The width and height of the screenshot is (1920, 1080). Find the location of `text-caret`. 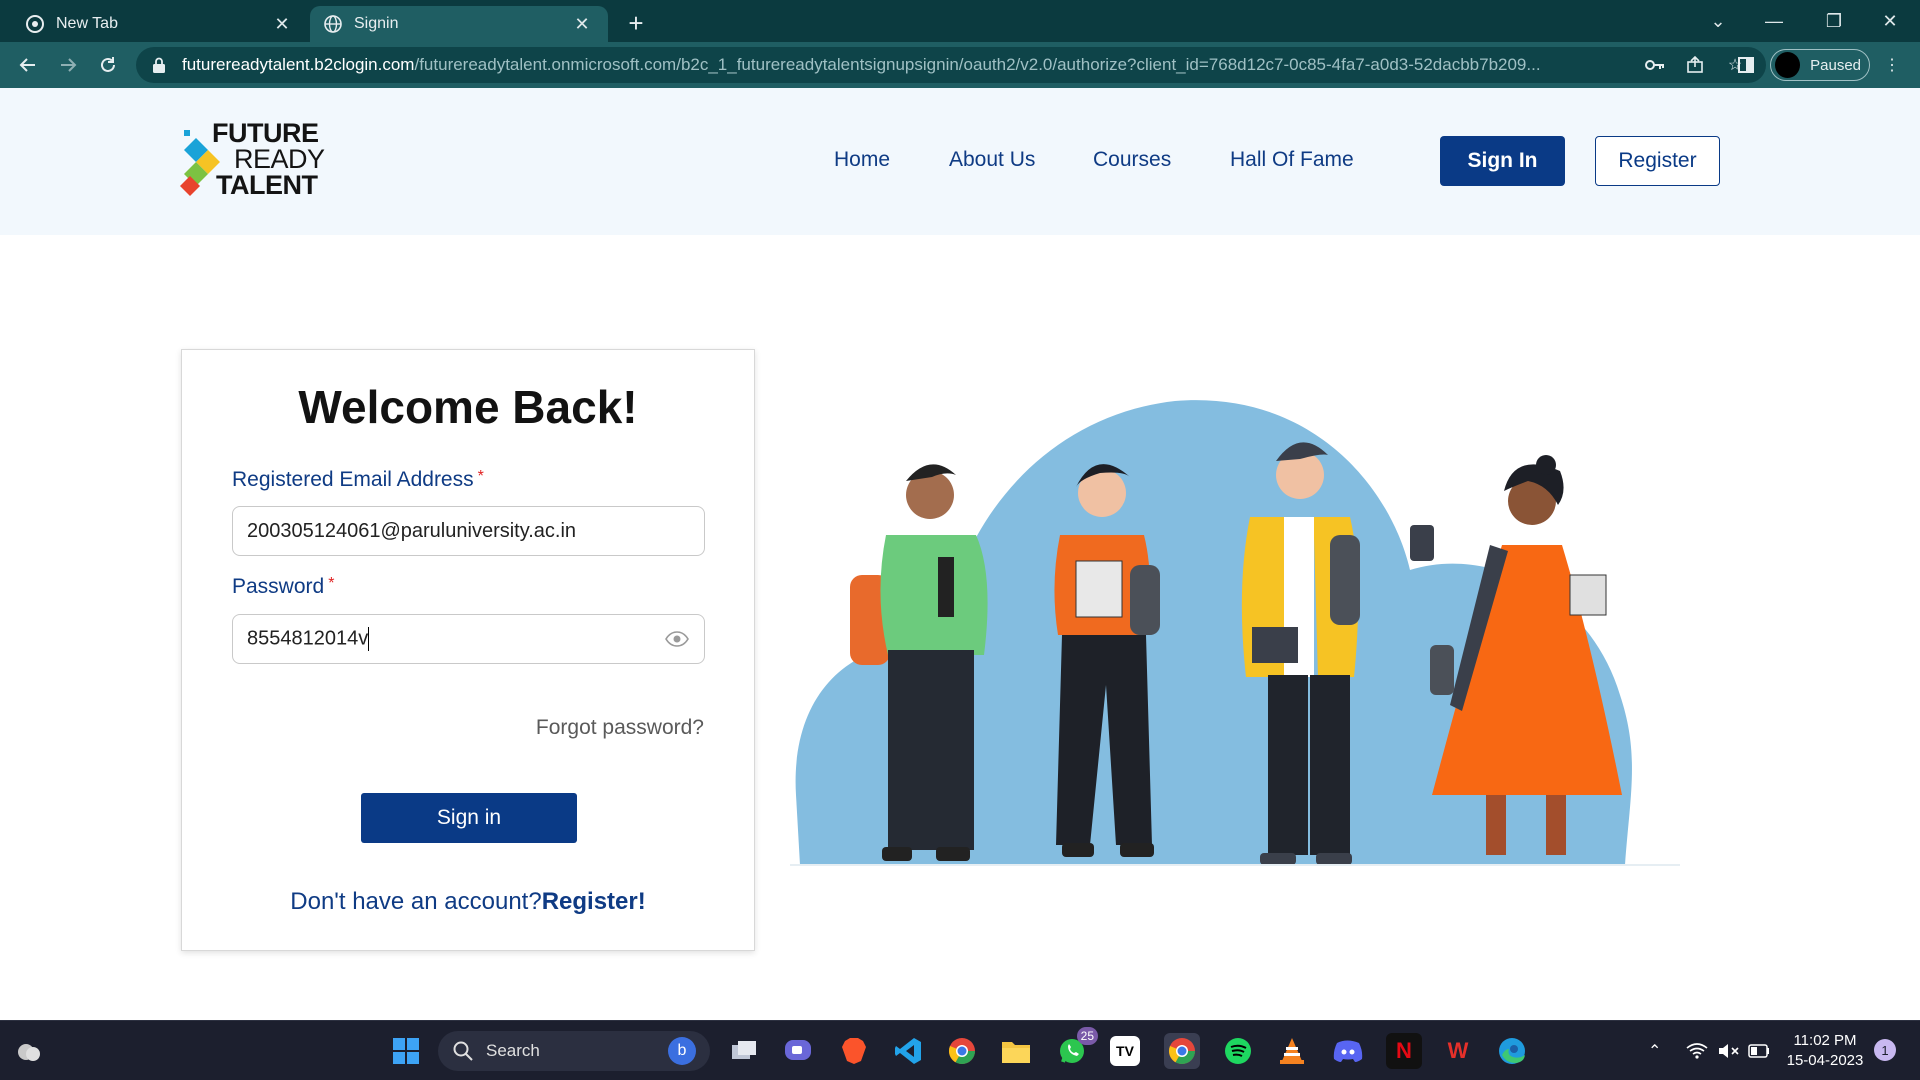

text-caret is located at coordinates (369, 639).